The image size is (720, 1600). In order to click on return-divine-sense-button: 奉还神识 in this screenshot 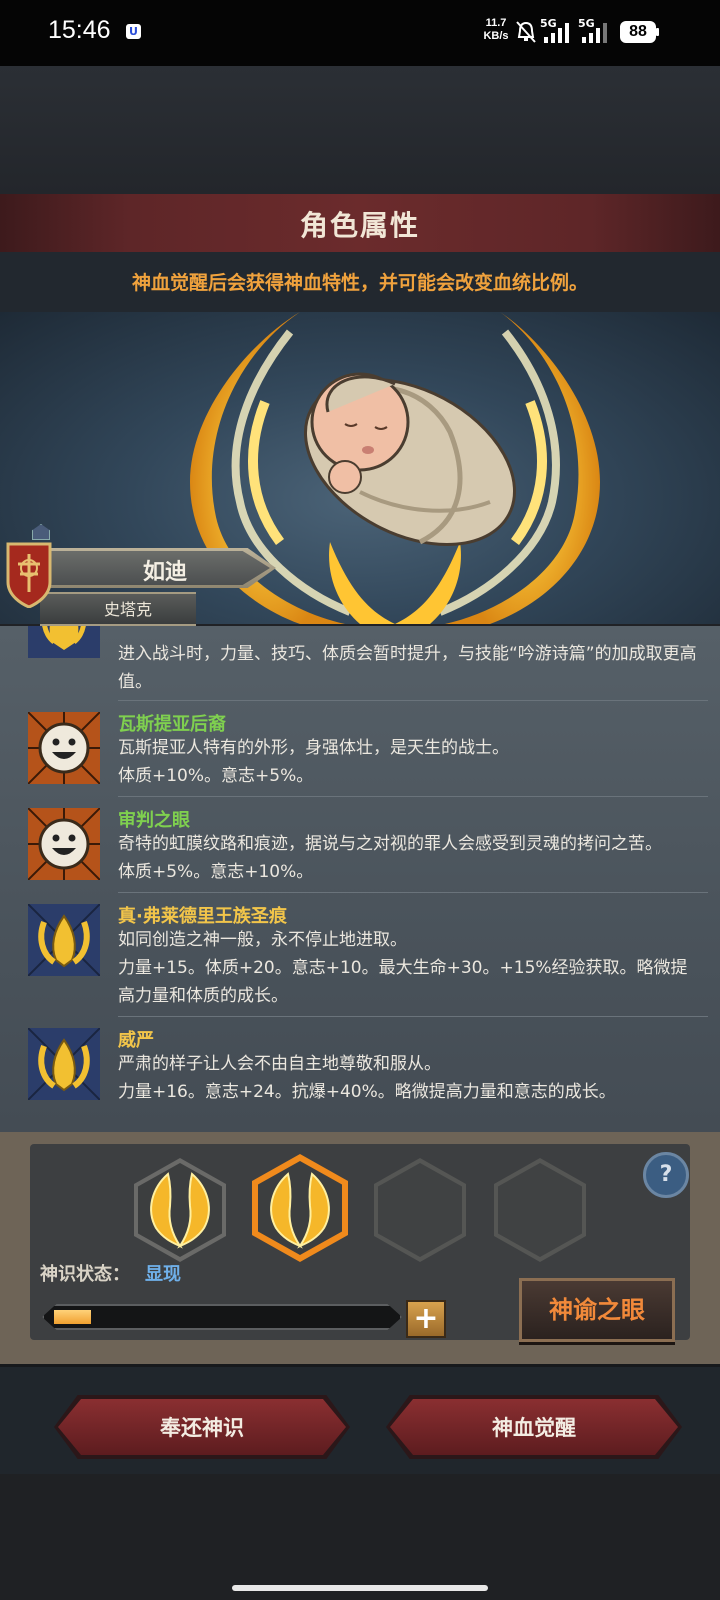, I will do `click(202, 1427)`.